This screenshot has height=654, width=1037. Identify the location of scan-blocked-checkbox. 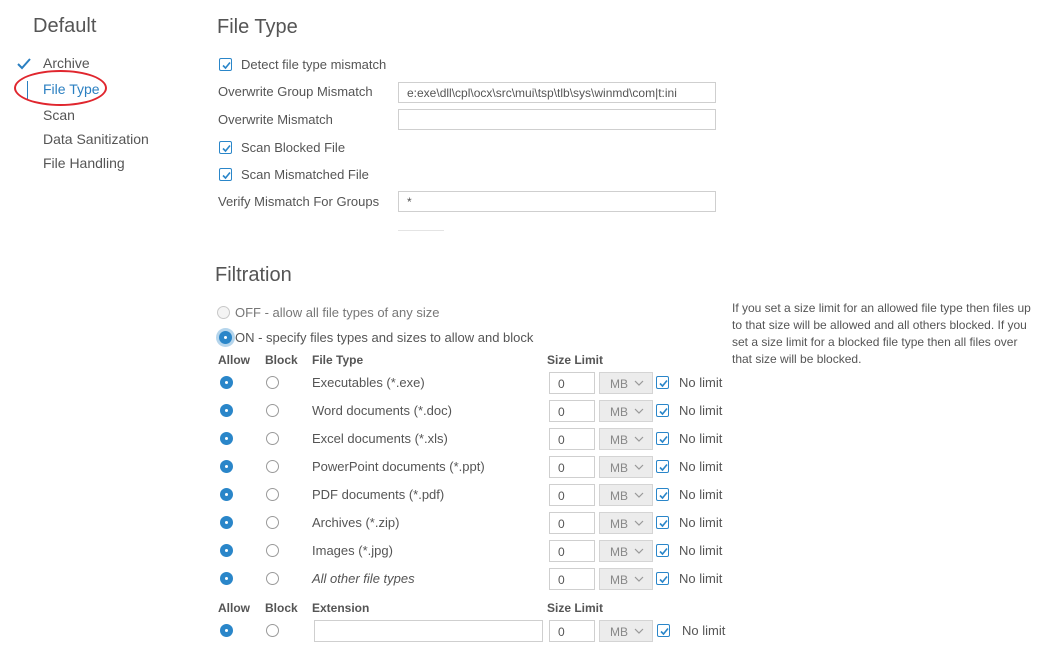
(225, 147).